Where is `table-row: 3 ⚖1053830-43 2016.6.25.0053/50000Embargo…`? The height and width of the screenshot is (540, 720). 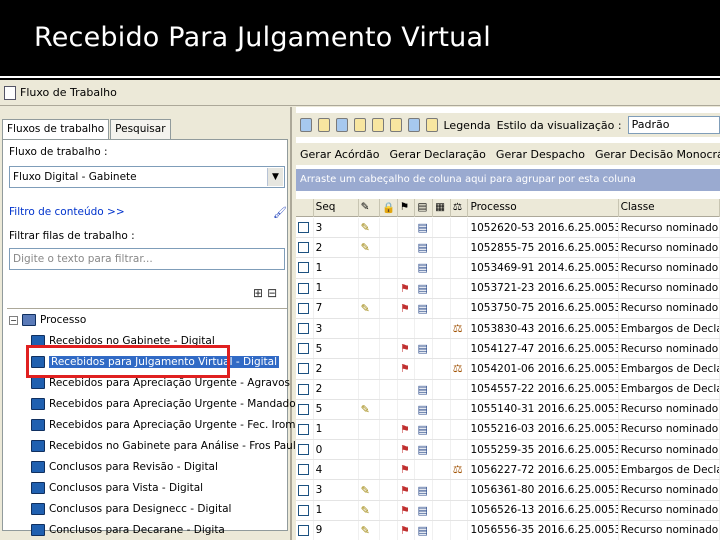
table-row: 3 ⚖1053830-43 2016.6.25.0053/50000Embargo… is located at coordinates (508, 329).